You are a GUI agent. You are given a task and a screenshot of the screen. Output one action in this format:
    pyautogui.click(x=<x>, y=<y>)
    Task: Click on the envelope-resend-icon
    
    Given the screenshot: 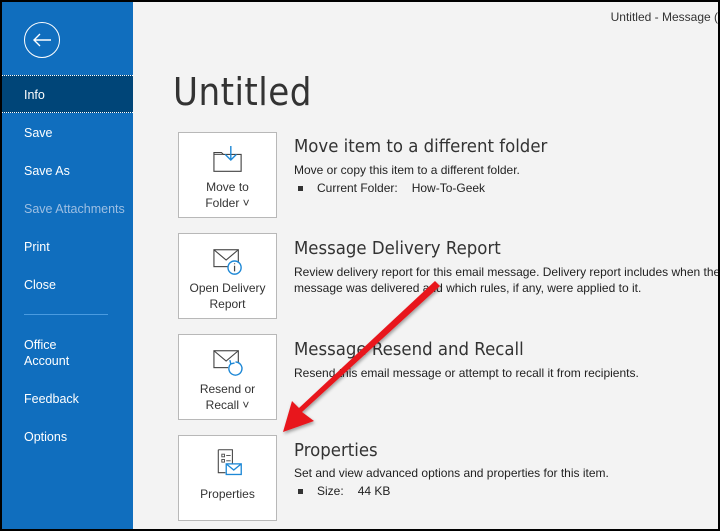 What is the action you would take?
    pyautogui.click(x=227, y=363)
    